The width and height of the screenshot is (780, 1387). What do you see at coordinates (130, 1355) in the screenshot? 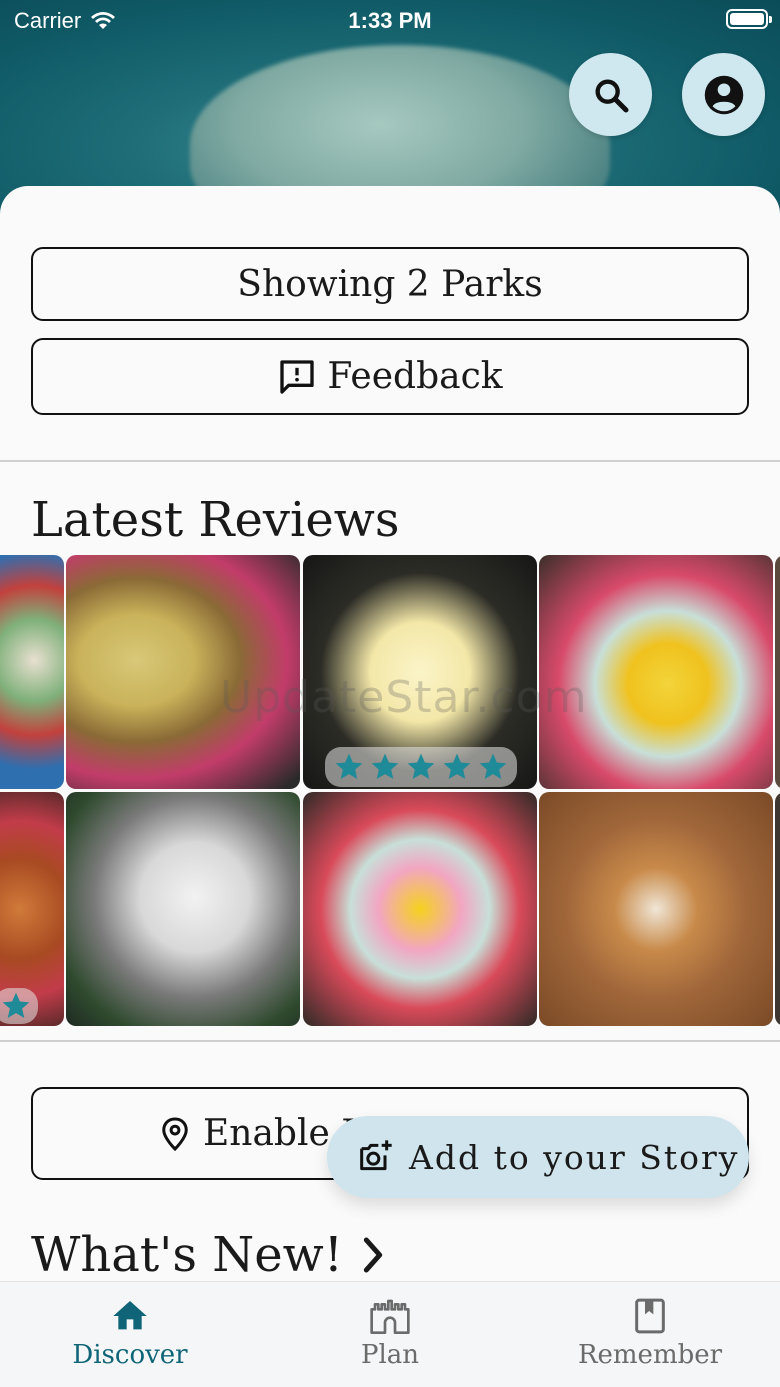
I see `nav-discover-label: Discover` at bounding box center [130, 1355].